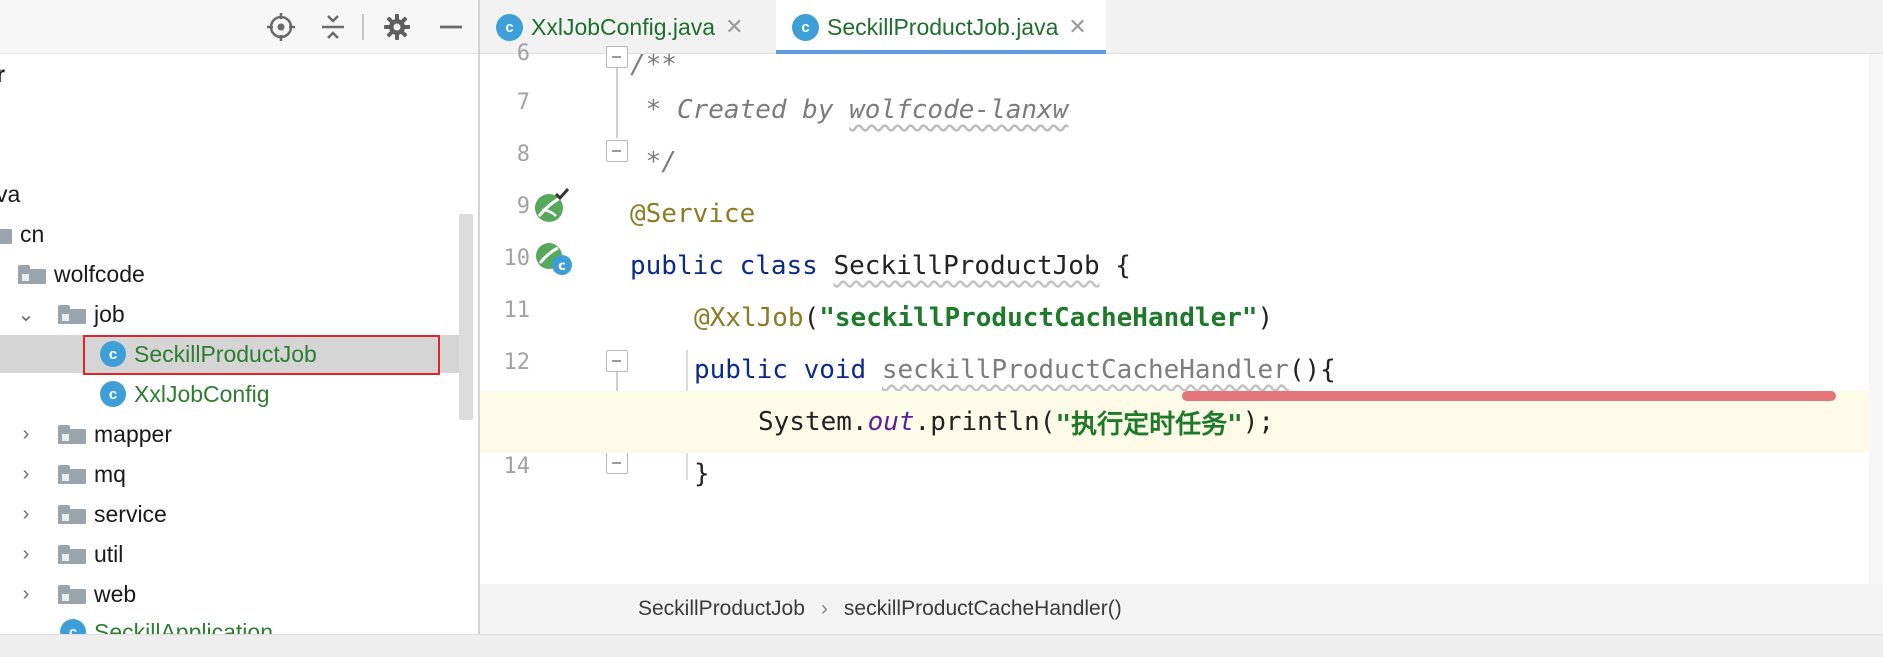  I want to click on line-number: 8, so click(523, 154).